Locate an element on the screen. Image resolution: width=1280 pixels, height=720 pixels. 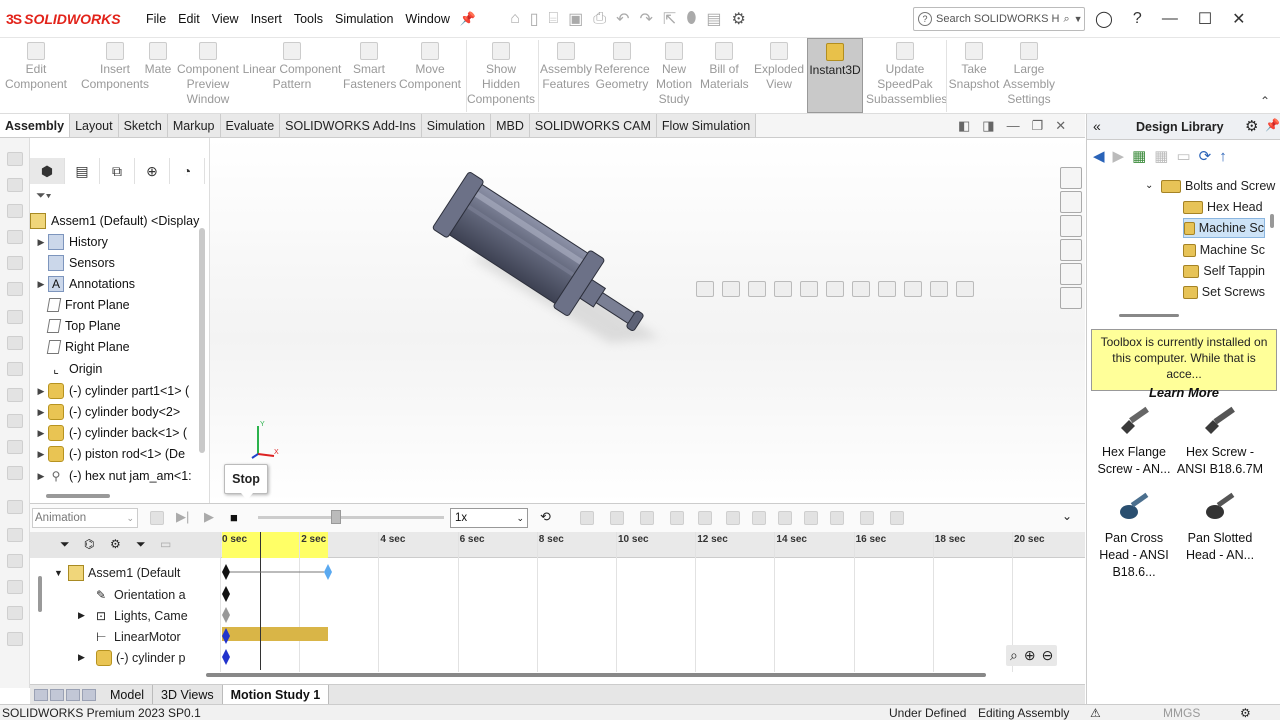
tab-assembly: Assembly is located at coordinates (35, 125).